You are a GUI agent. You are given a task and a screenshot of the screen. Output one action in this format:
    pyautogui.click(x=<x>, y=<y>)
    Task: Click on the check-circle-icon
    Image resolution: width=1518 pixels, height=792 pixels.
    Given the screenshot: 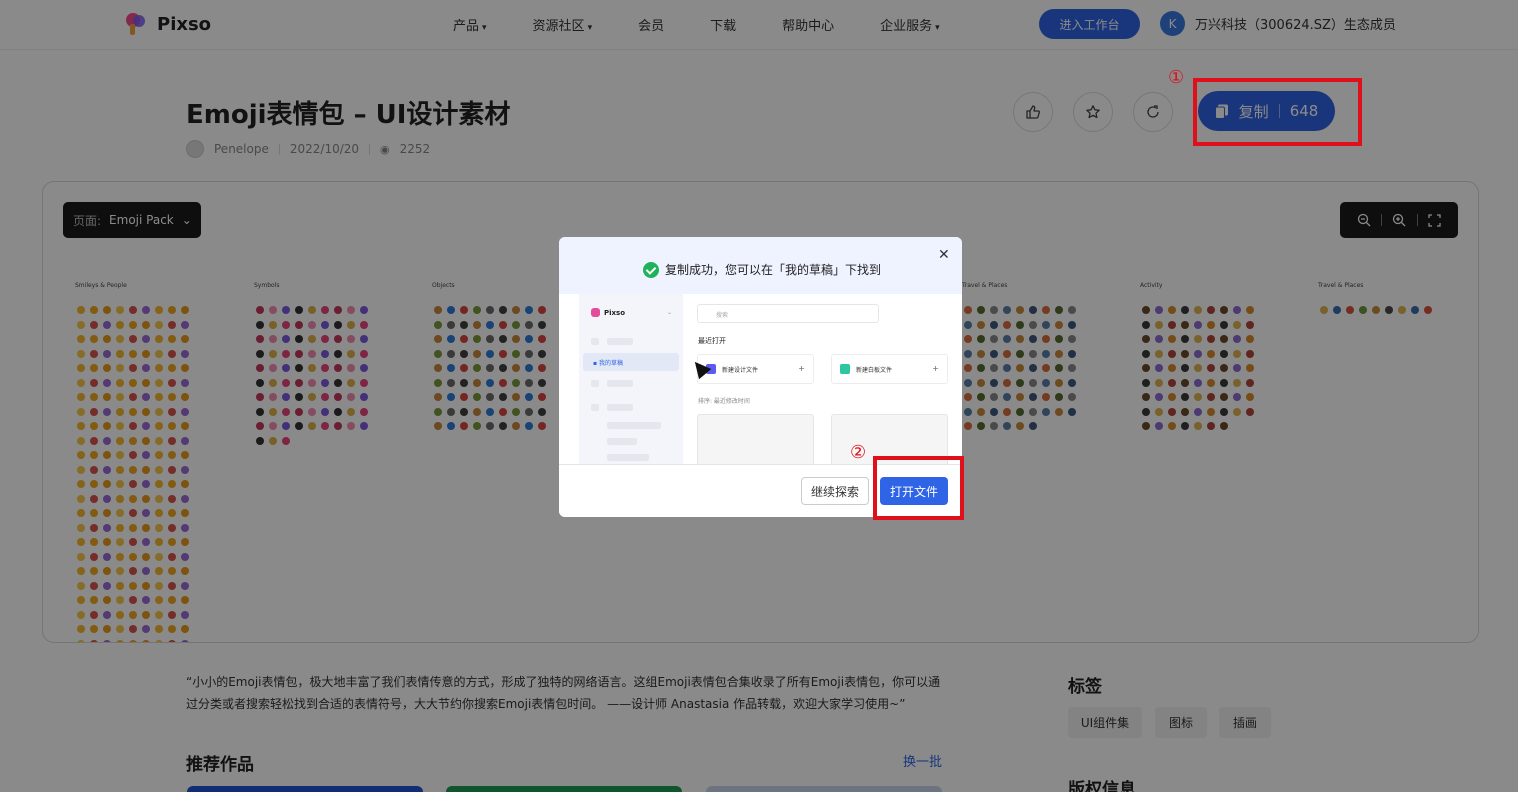 What is the action you would take?
    pyautogui.click(x=651, y=269)
    